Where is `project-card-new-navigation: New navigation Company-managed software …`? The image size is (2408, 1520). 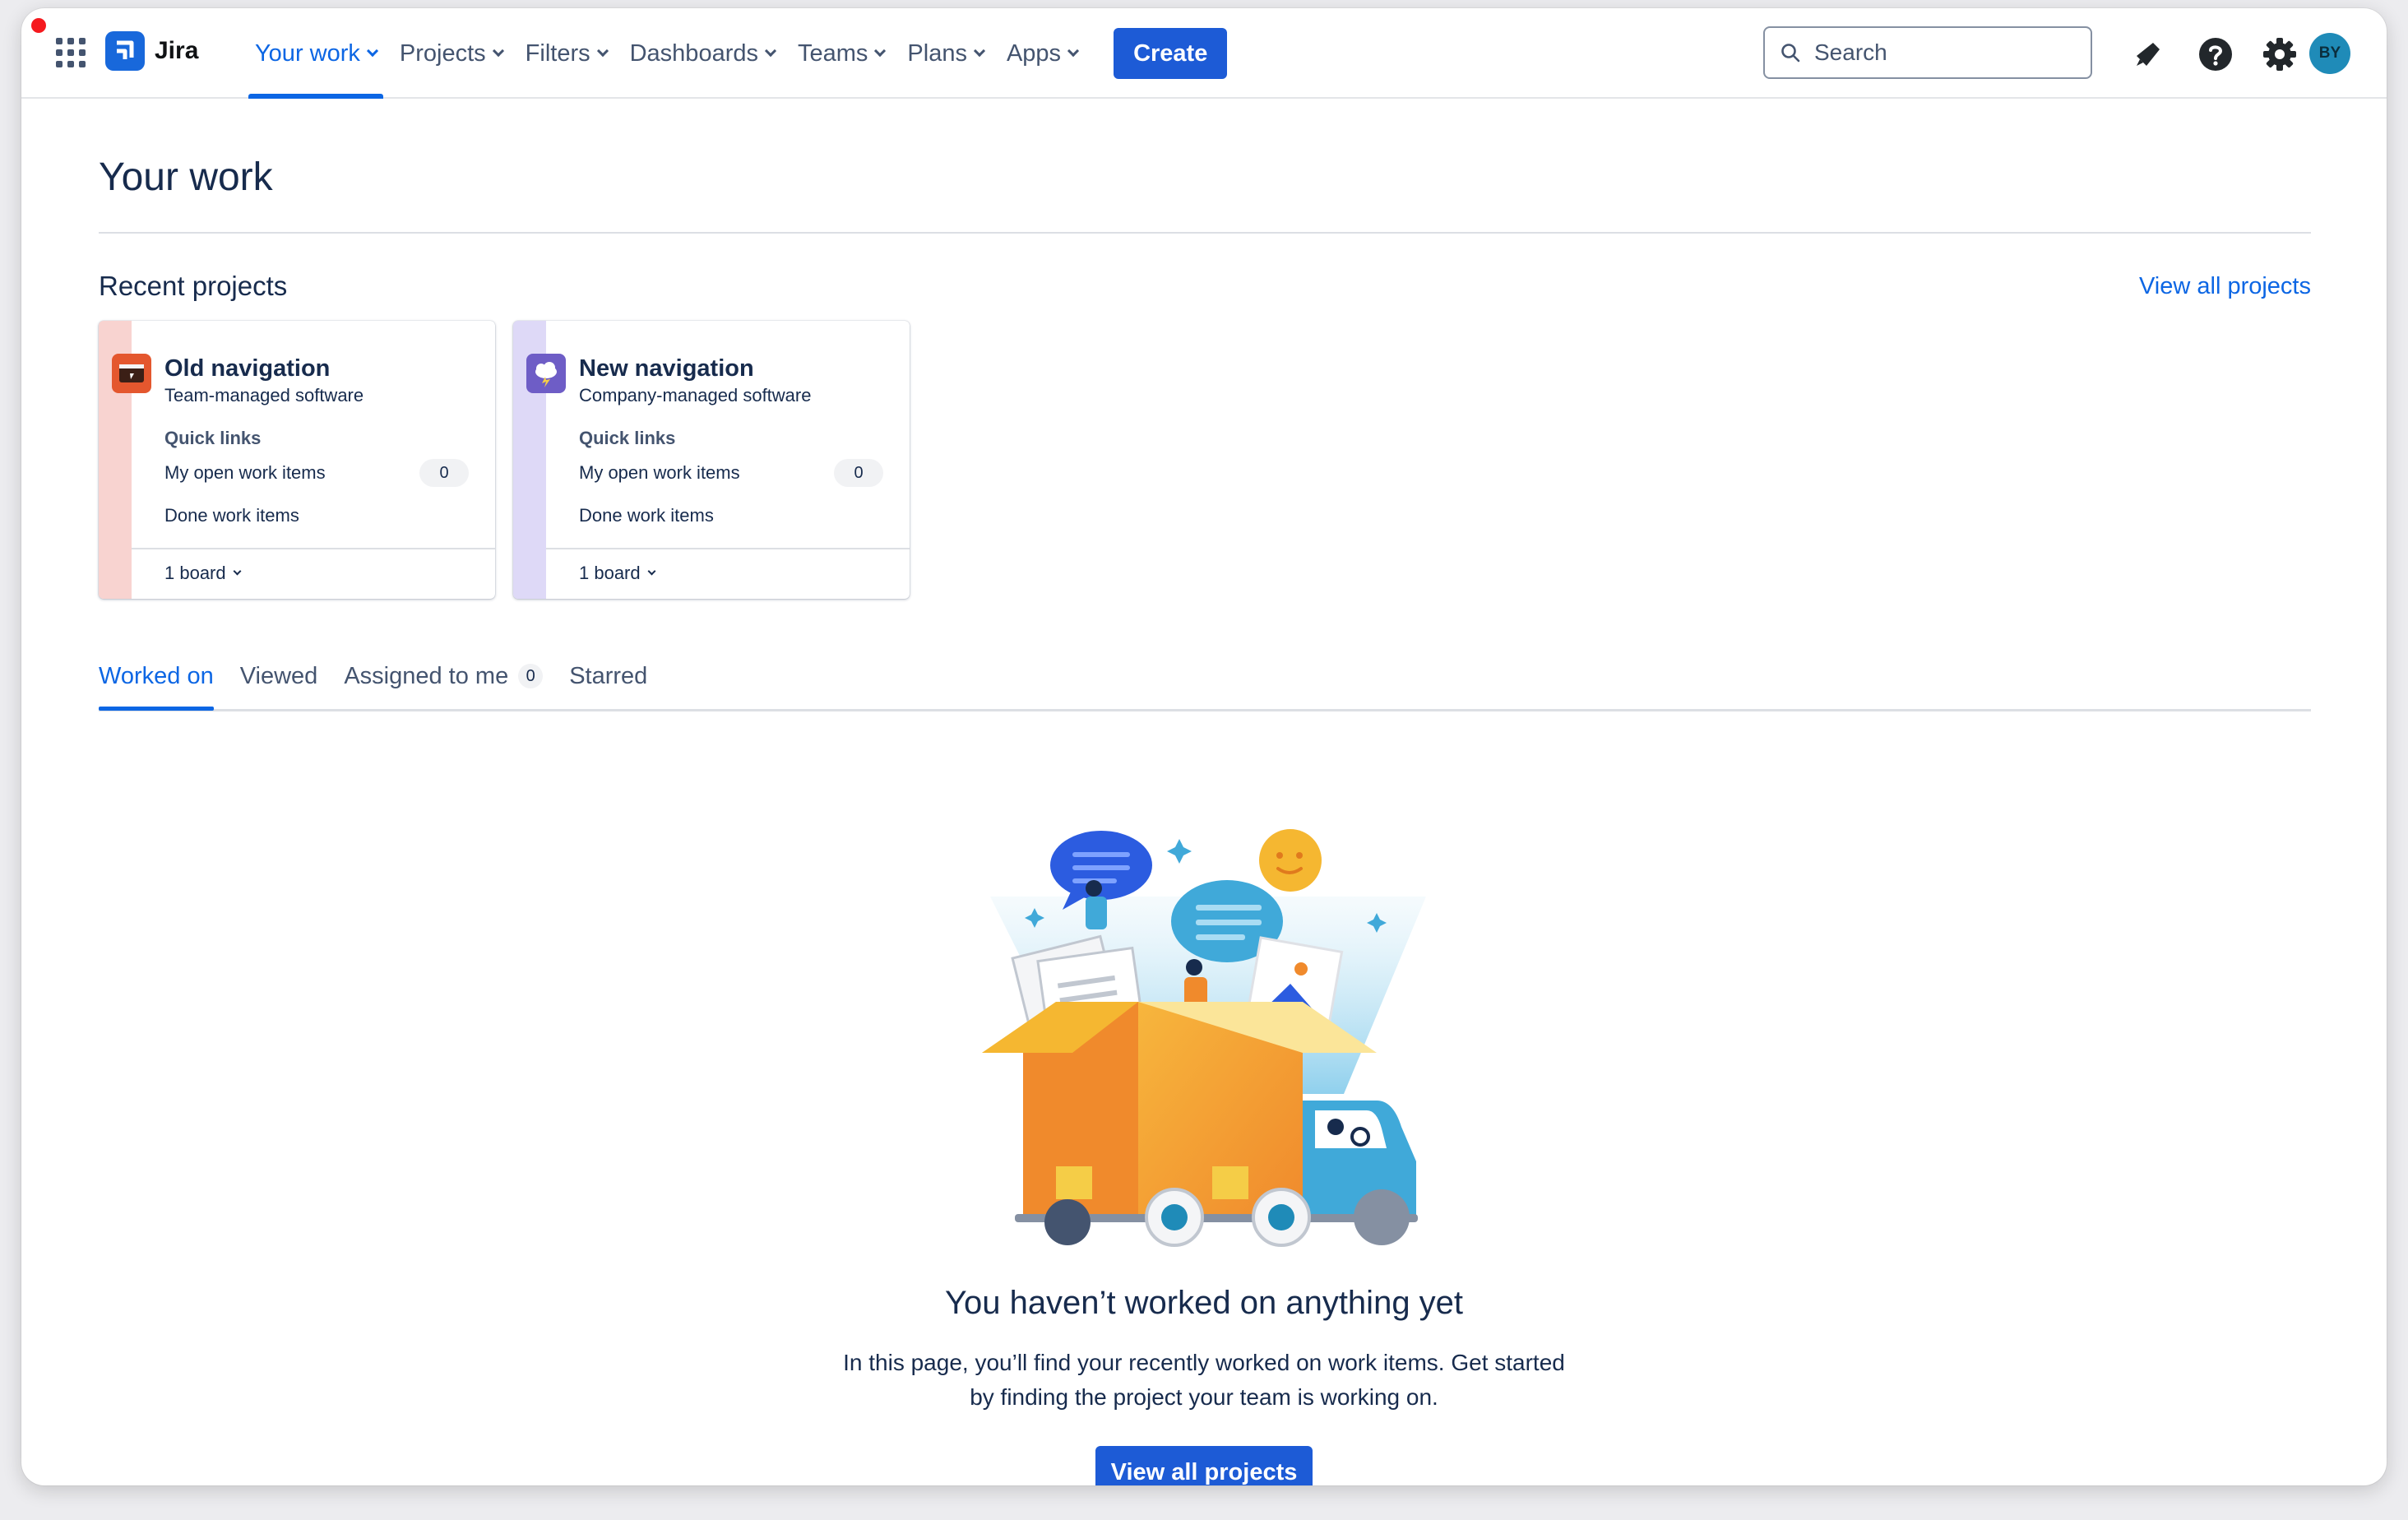
project-card-new-navigation: New navigation Company-managed software … is located at coordinates (711, 460).